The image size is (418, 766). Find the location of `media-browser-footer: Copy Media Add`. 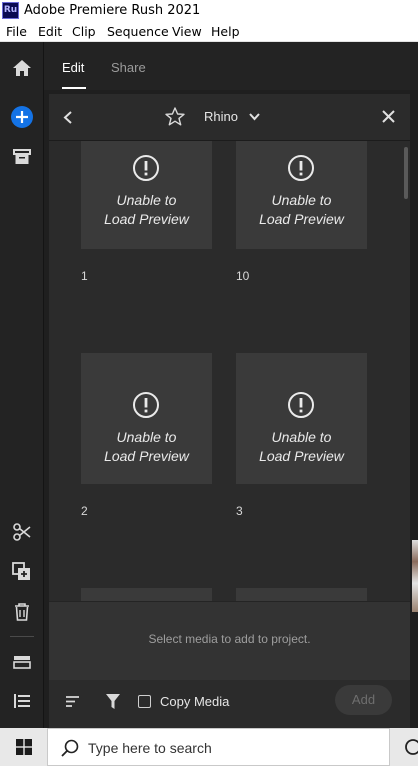

media-browser-footer: Copy Media Add is located at coordinates (229, 704).